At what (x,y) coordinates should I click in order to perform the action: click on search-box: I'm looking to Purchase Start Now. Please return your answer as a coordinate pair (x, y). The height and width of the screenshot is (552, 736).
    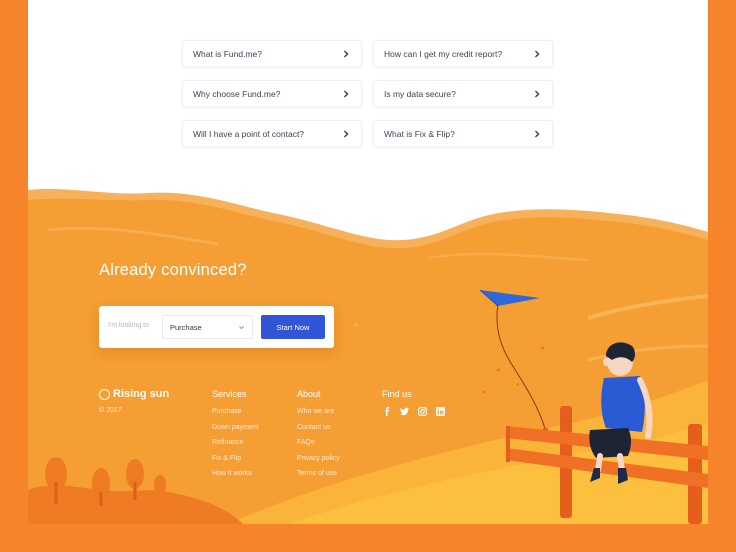
    Looking at the image, I should click on (216, 327).